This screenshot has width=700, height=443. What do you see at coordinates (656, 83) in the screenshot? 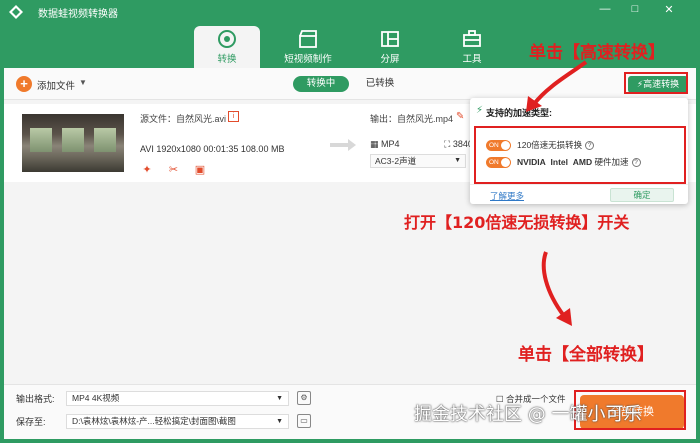
I see `highlight-fast-convert` at bounding box center [656, 83].